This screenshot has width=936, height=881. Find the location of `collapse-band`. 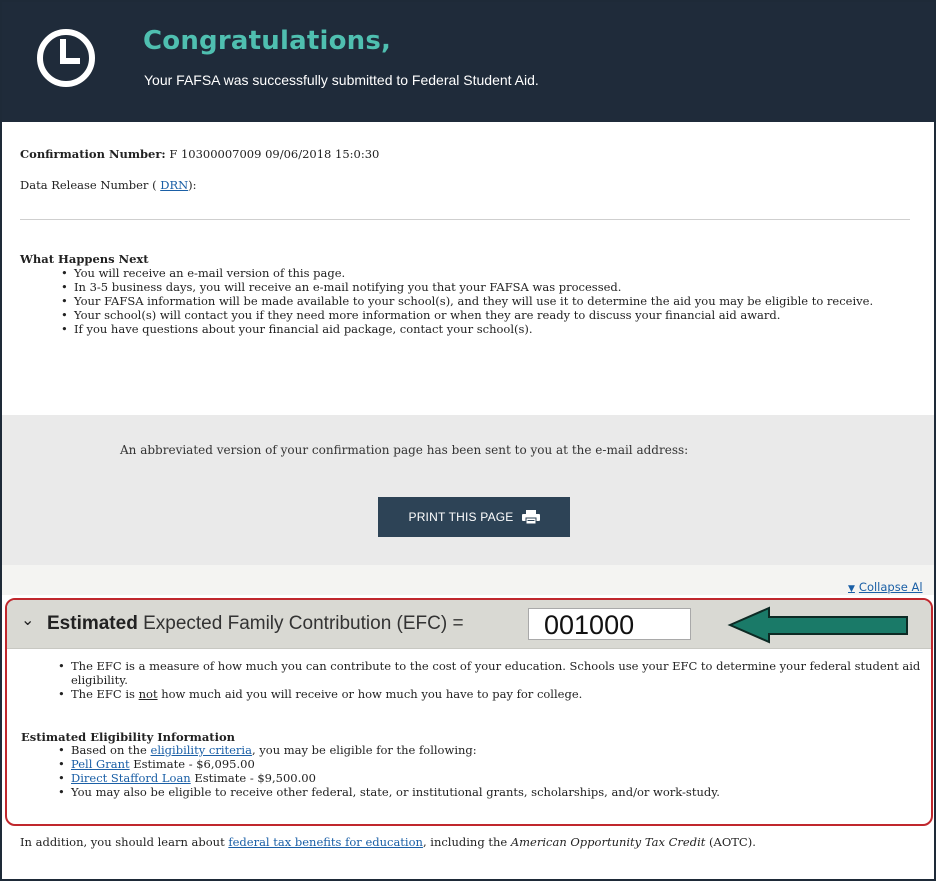

collapse-band is located at coordinates (468, 580).